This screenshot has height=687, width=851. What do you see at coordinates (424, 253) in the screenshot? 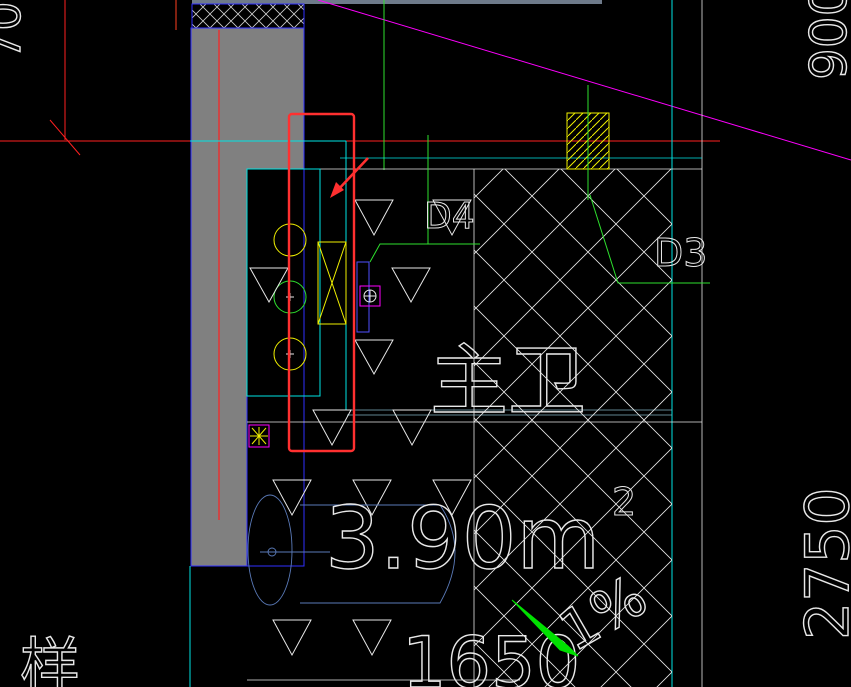
I see `green-leader-d4` at bounding box center [424, 253].